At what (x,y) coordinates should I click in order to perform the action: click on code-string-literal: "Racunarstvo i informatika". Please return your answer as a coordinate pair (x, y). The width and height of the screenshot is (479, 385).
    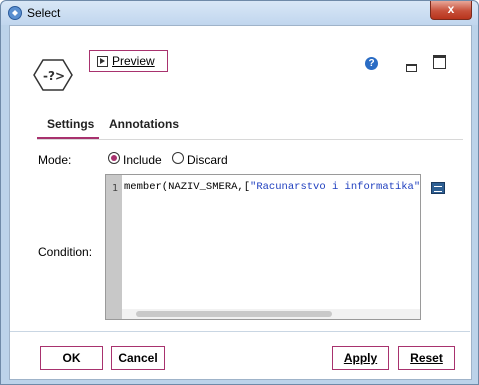
    Looking at the image, I should click on (335, 187).